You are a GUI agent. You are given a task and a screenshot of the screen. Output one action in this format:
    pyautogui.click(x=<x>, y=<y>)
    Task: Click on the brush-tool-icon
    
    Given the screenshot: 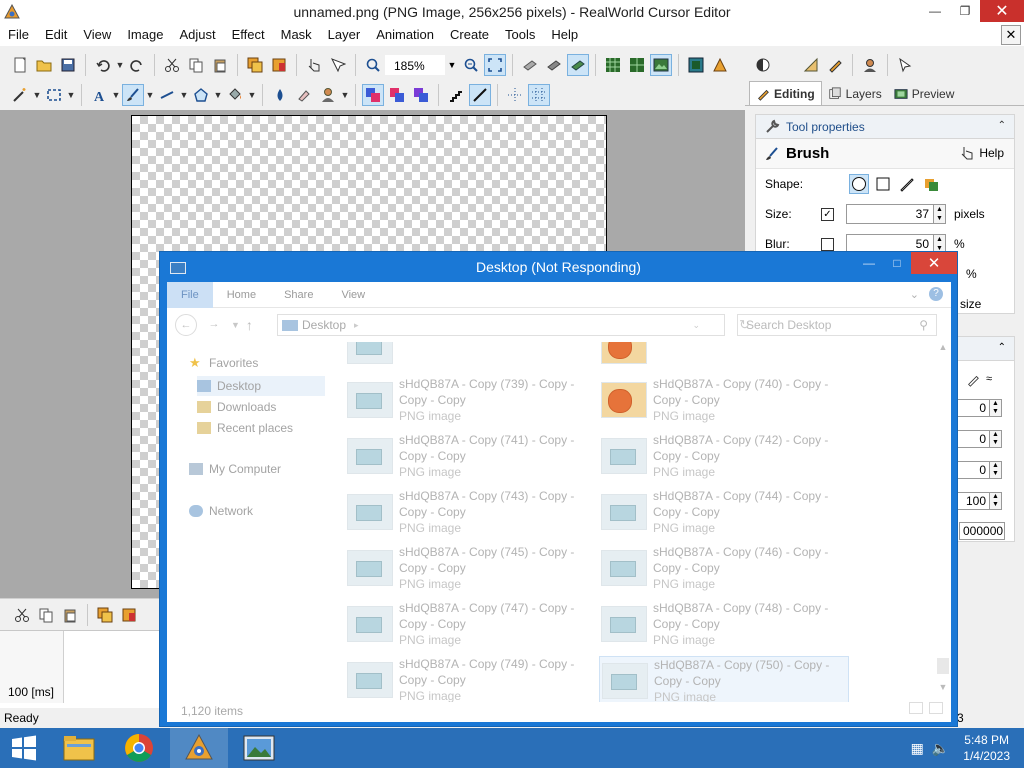 What is the action you would take?
    pyautogui.click(x=133, y=95)
    